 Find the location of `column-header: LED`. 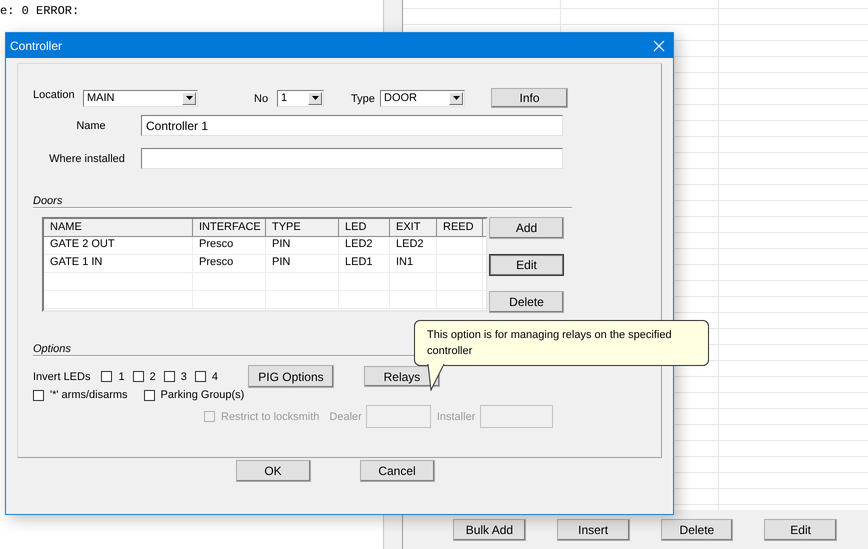

column-header: LED is located at coordinates (364, 228).